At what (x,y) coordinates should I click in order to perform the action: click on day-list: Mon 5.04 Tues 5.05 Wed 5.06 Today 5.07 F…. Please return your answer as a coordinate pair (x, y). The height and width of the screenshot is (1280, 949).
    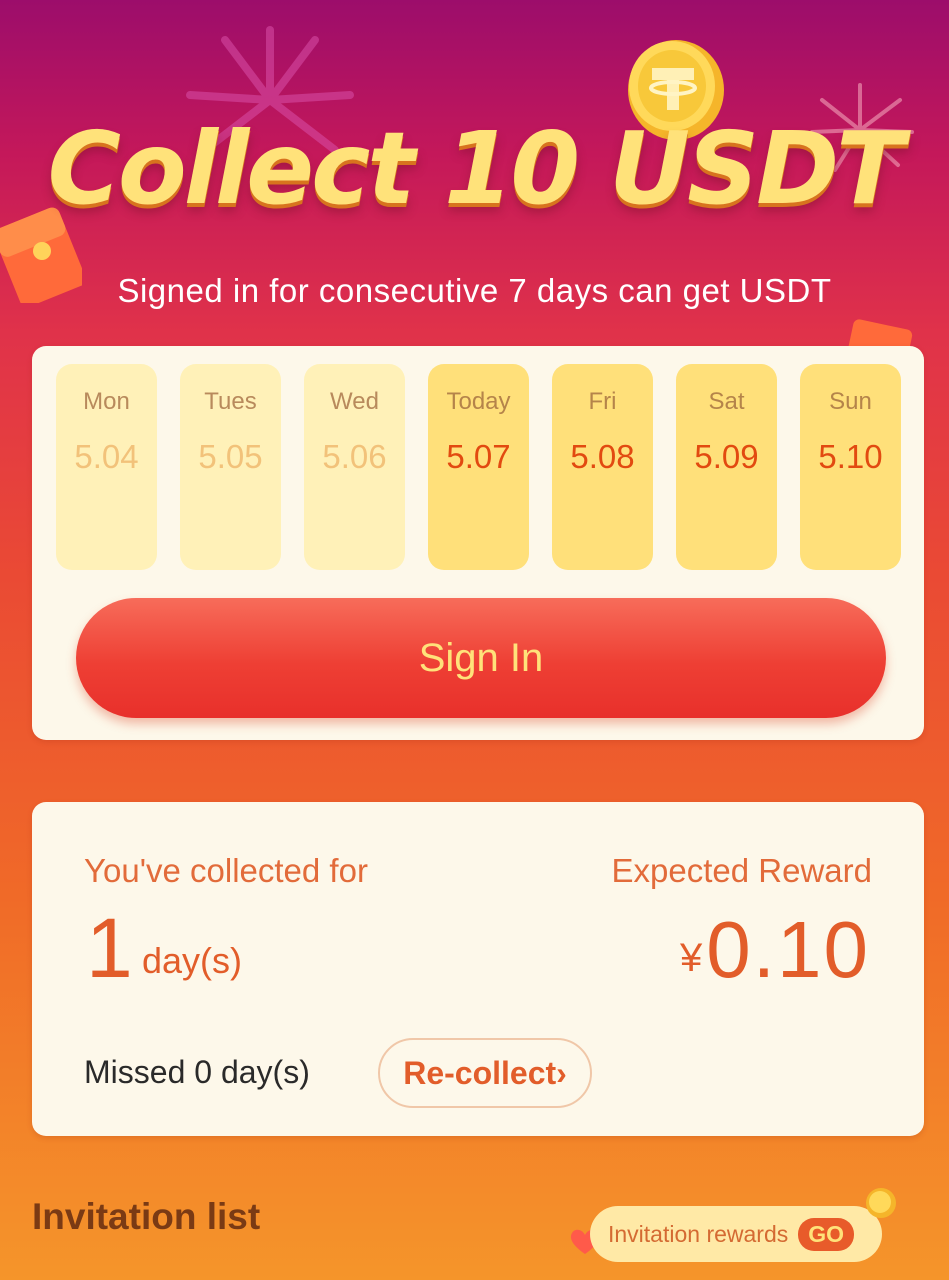
    Looking at the image, I should click on (478, 467).